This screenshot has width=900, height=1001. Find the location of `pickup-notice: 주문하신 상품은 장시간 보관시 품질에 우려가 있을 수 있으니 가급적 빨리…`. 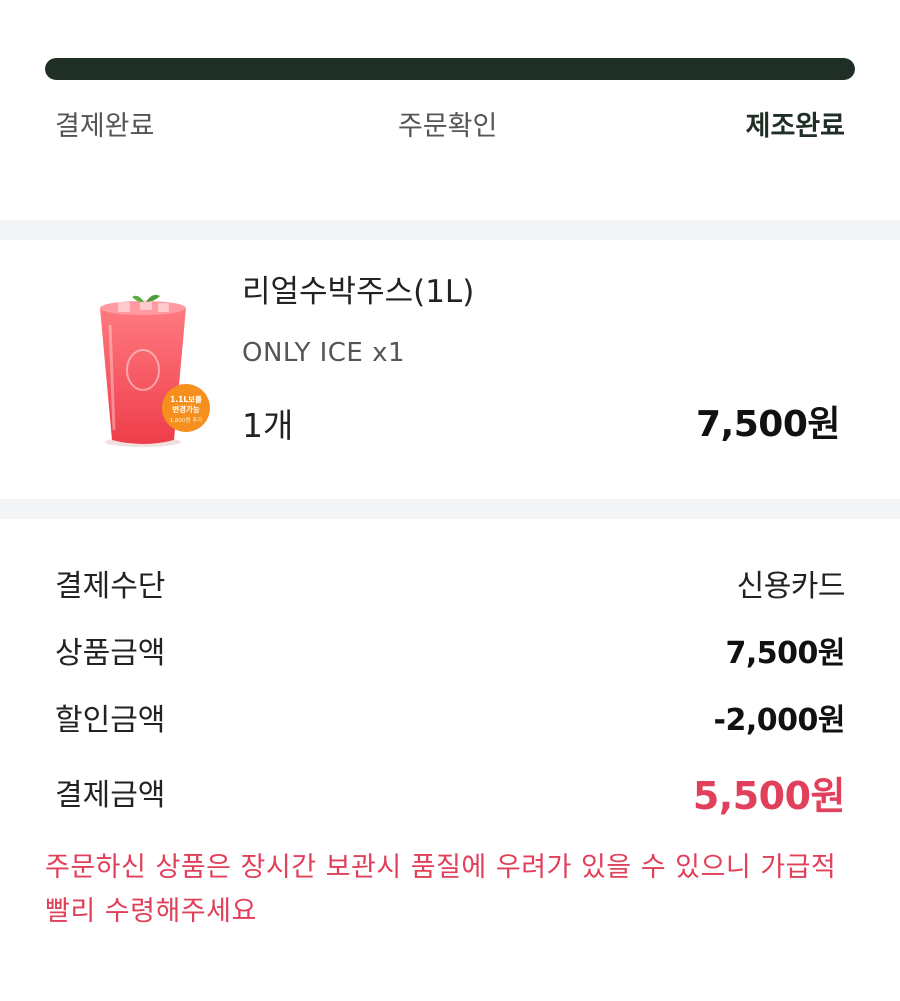

pickup-notice: 주문하신 상품은 장시간 보관시 품질에 우려가 있을 수 있으니 가급적 빨리… is located at coordinates (441, 889).